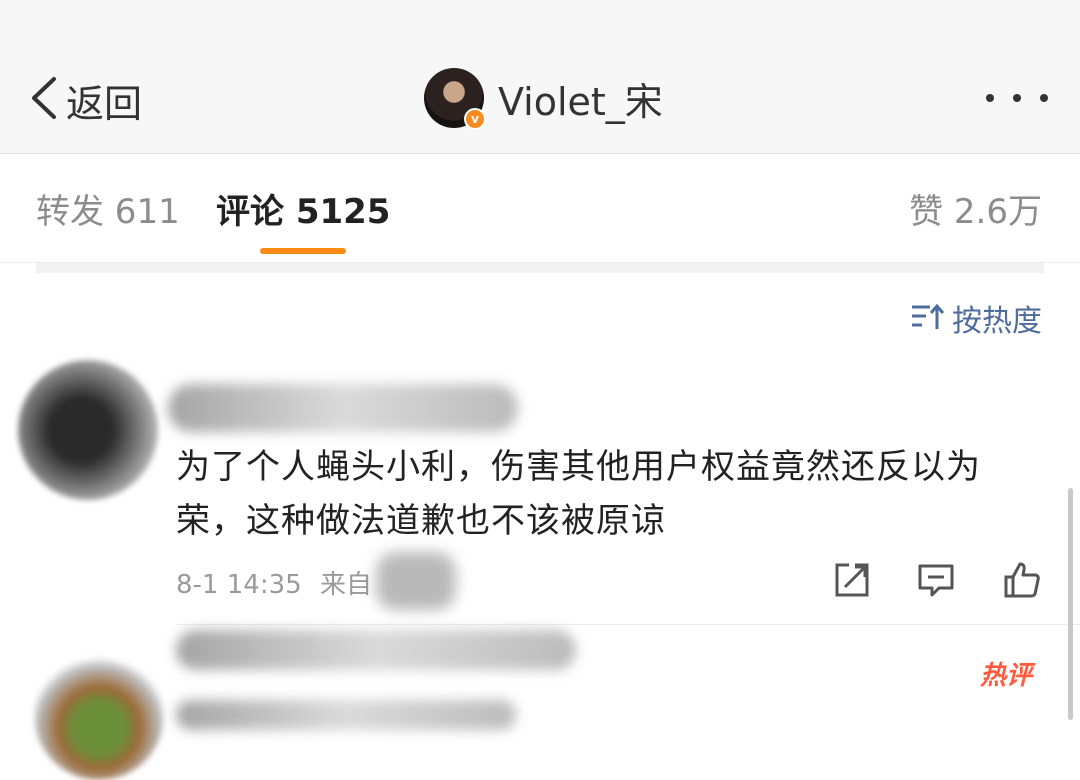 The image size is (1080, 780). I want to click on share-button, so click(852, 582).